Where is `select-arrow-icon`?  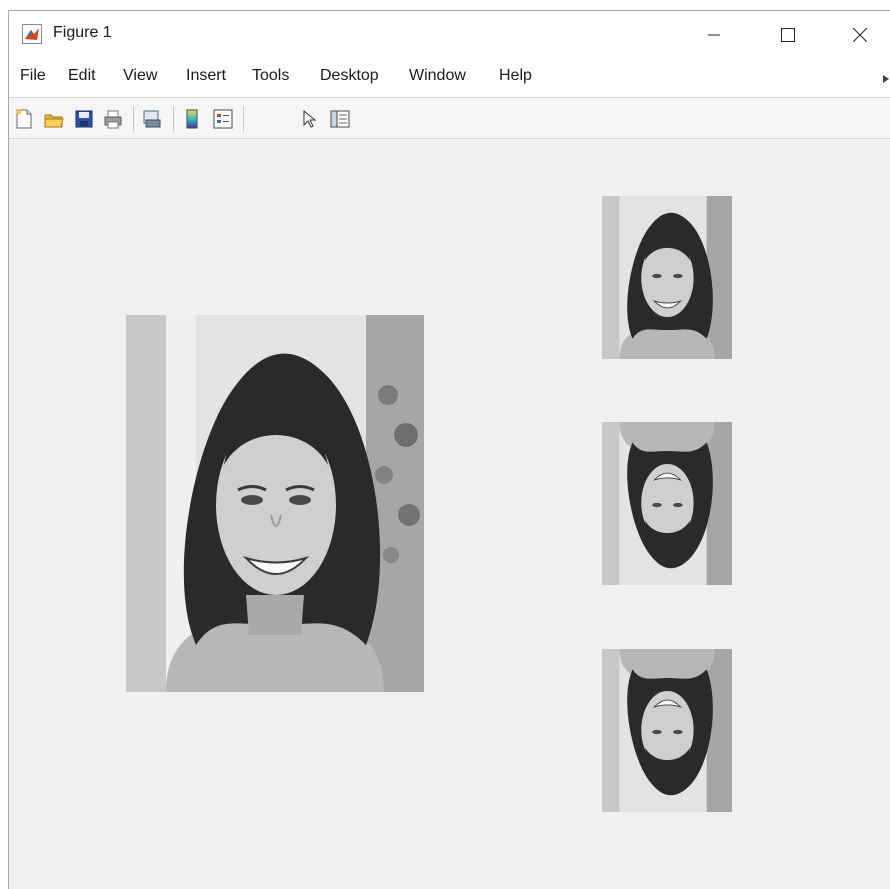
select-arrow-icon is located at coordinates (310, 119).